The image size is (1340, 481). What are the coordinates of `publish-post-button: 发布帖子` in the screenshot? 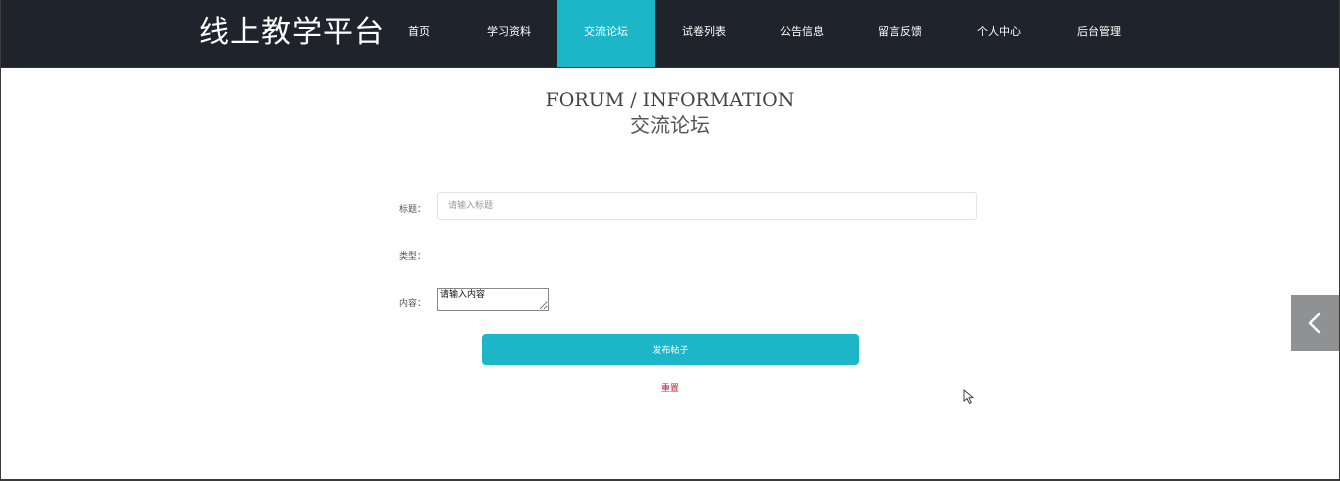 It's located at (670, 349).